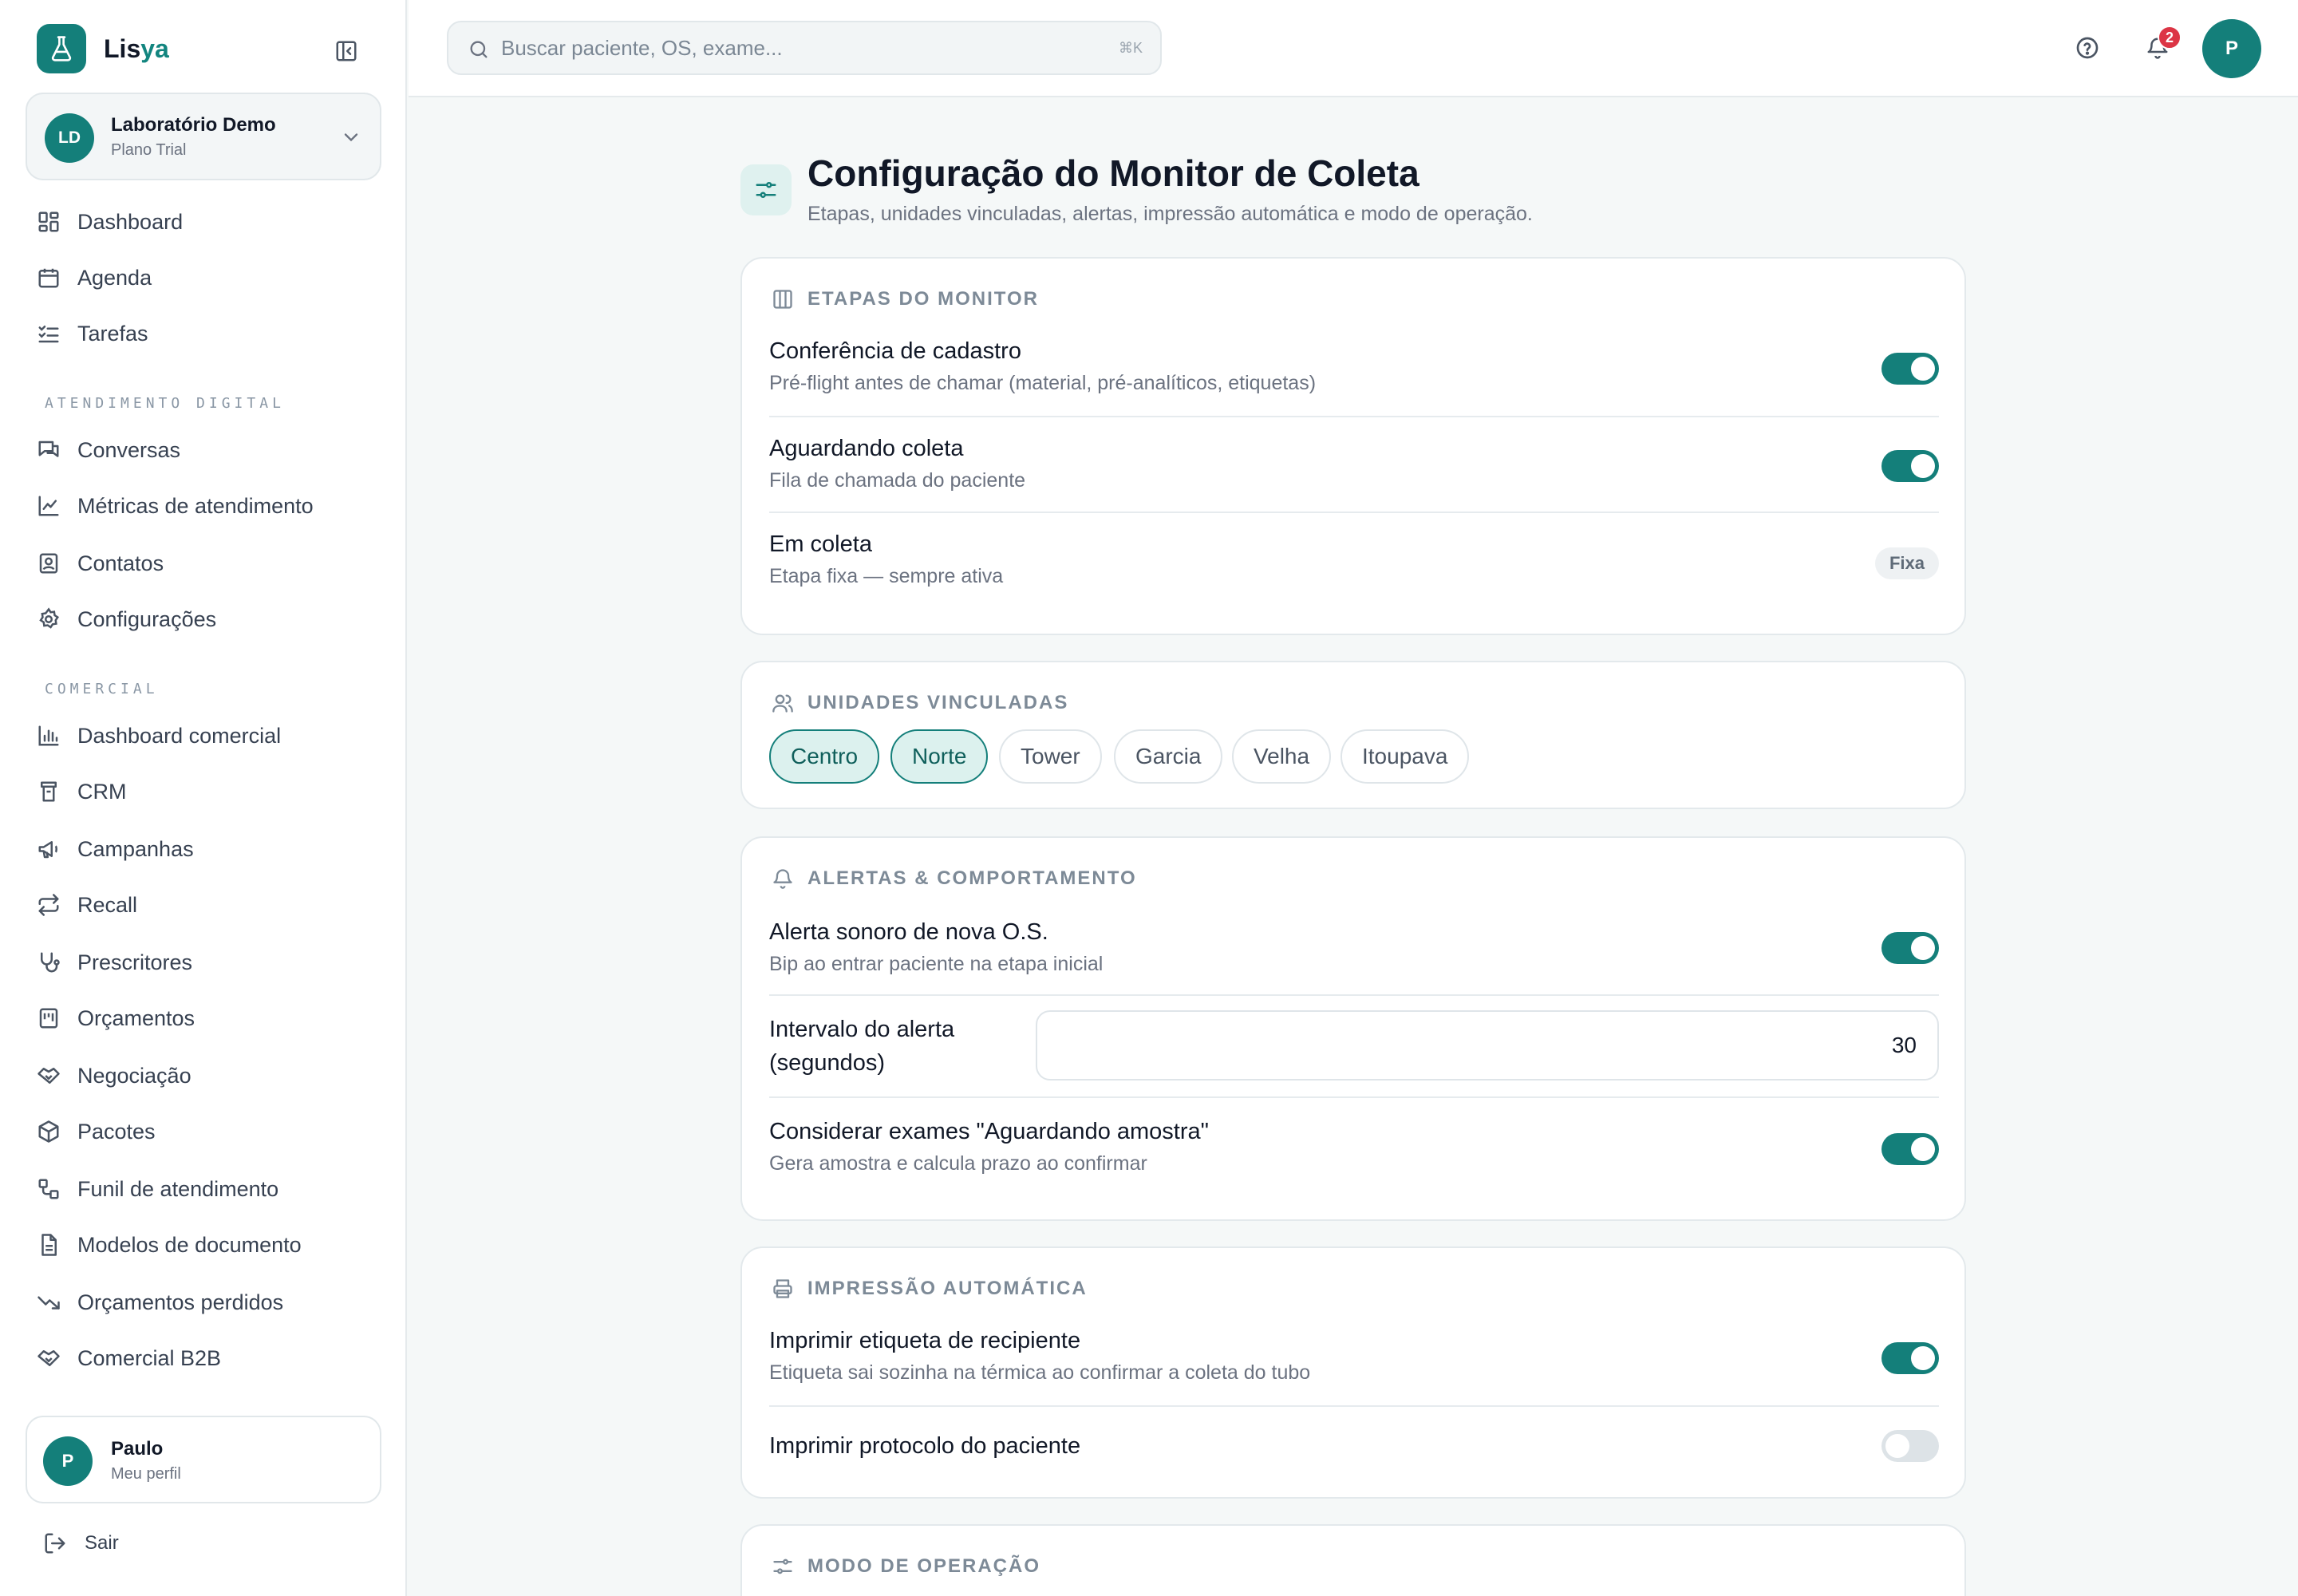 The height and width of the screenshot is (1596, 2298). I want to click on chat-icon, so click(49, 450).